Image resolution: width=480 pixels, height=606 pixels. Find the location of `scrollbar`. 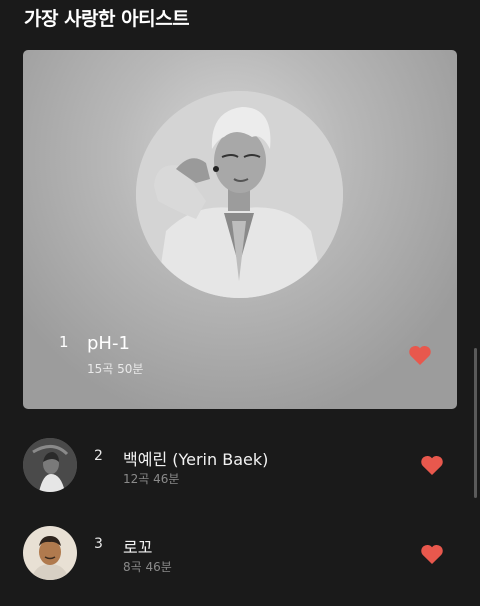

scrollbar is located at coordinates (475, 423).